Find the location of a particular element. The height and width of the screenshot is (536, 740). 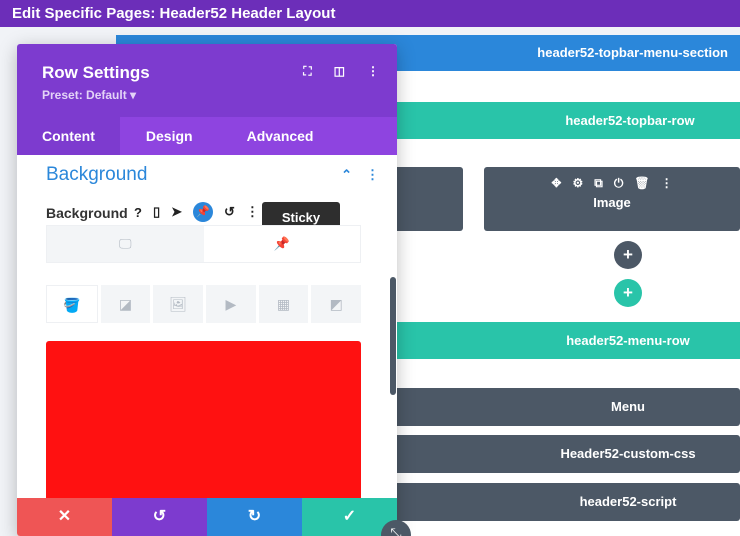

bg-video-tab: ▶ is located at coordinates (231, 304).